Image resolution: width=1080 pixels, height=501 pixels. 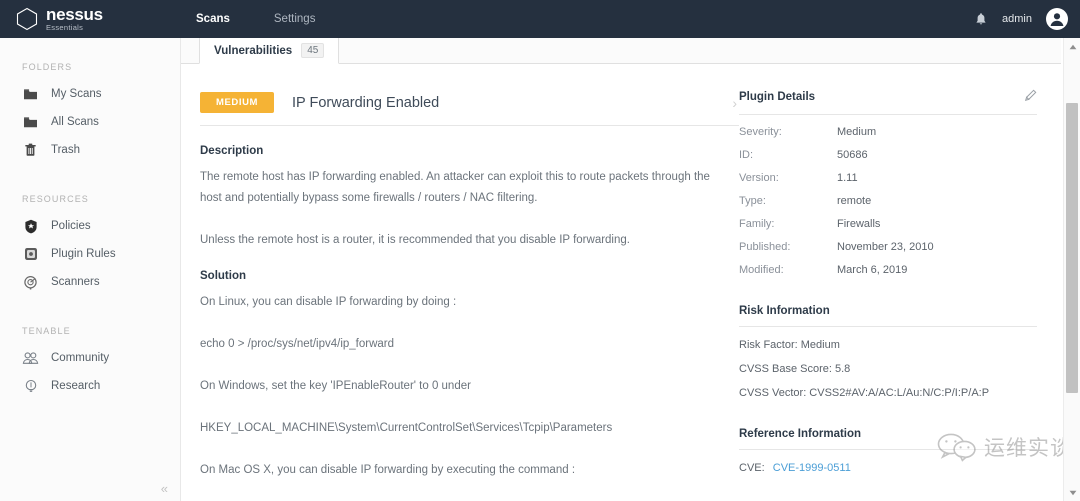 I want to click on vertical-scrollbar, so click(x=1071, y=269).